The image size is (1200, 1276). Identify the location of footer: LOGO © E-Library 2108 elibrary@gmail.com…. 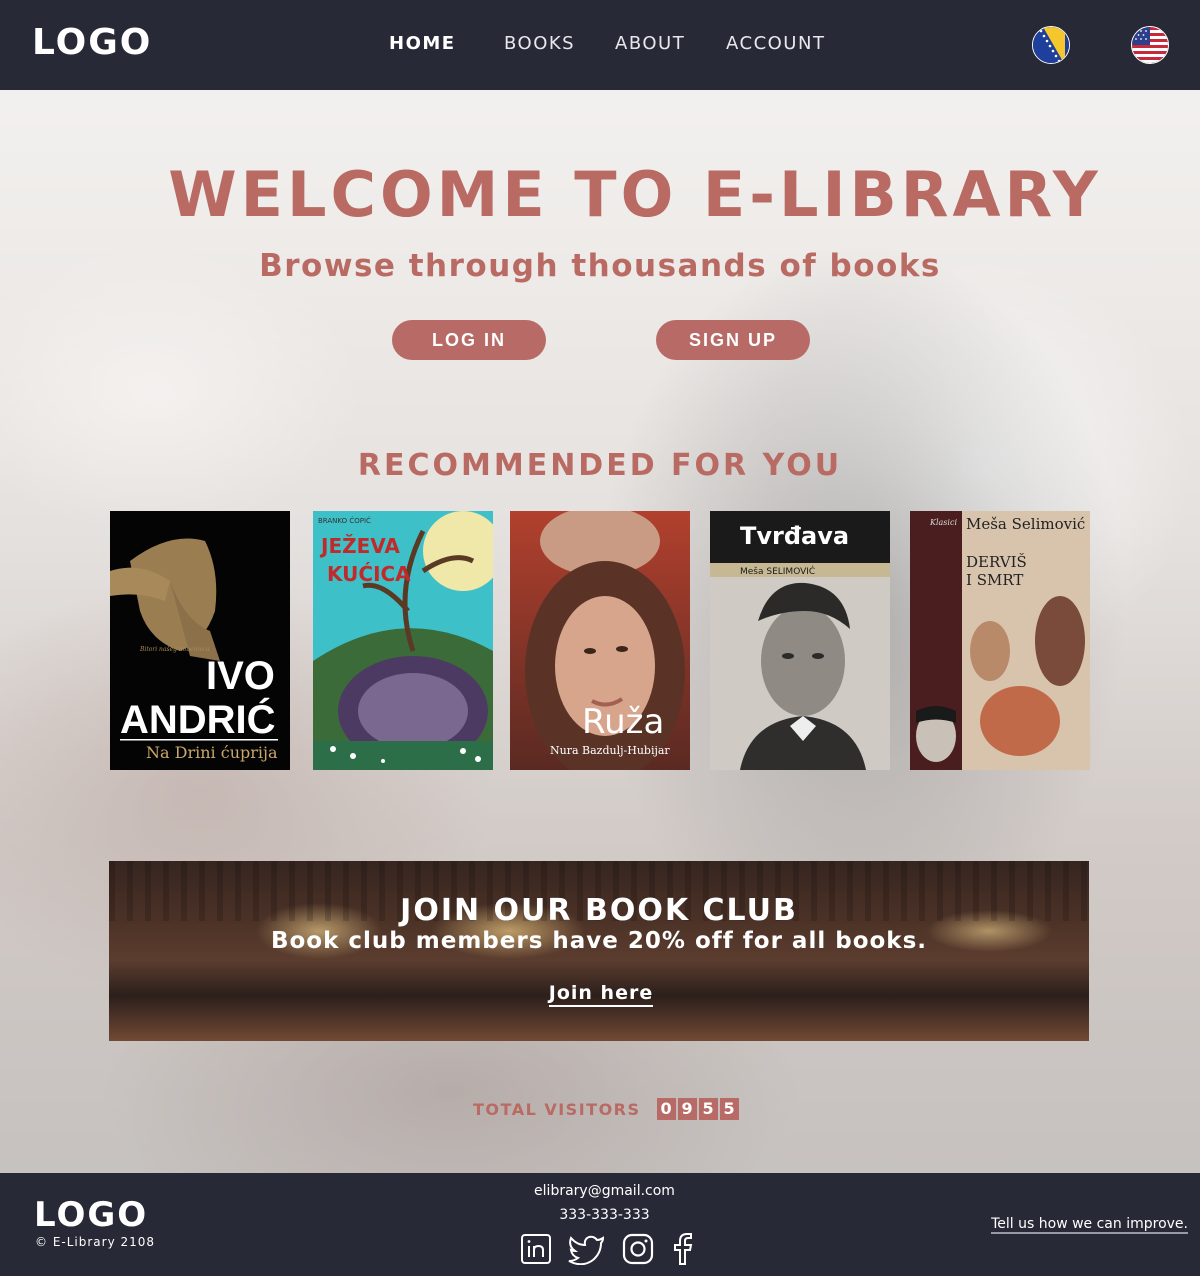
(600, 1224).